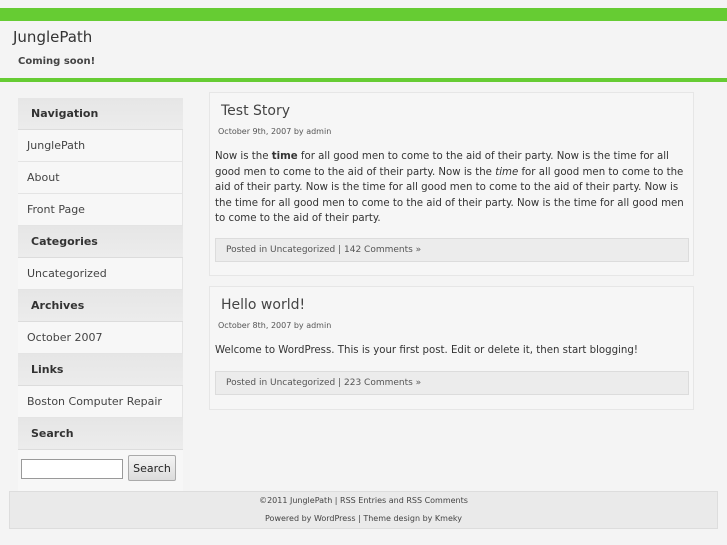 This screenshot has width=727, height=545. I want to click on comments-link: 223 Comments », so click(382, 383).